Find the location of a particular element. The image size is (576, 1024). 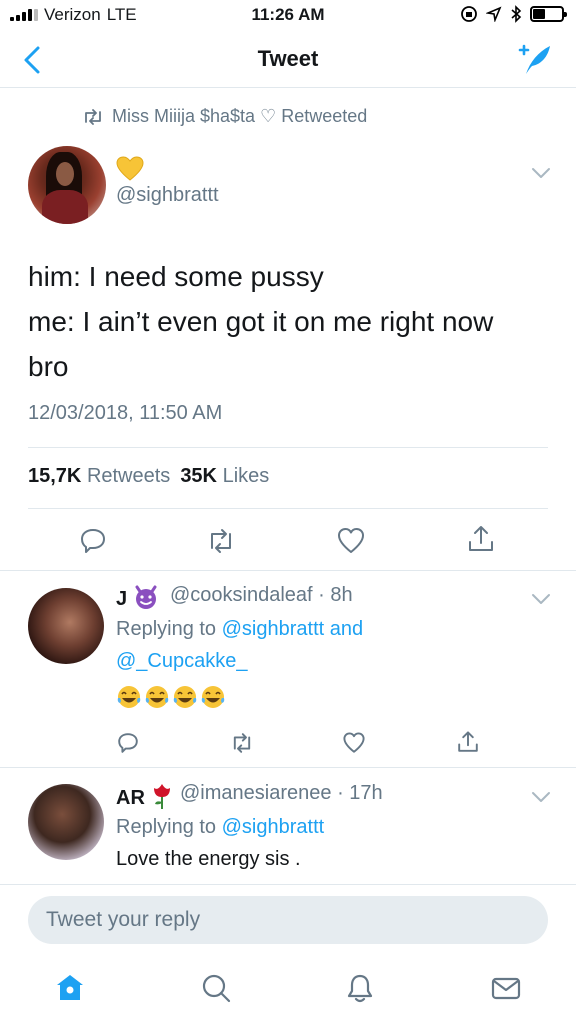

reply-time: · 8h is located at coordinates (335, 595).